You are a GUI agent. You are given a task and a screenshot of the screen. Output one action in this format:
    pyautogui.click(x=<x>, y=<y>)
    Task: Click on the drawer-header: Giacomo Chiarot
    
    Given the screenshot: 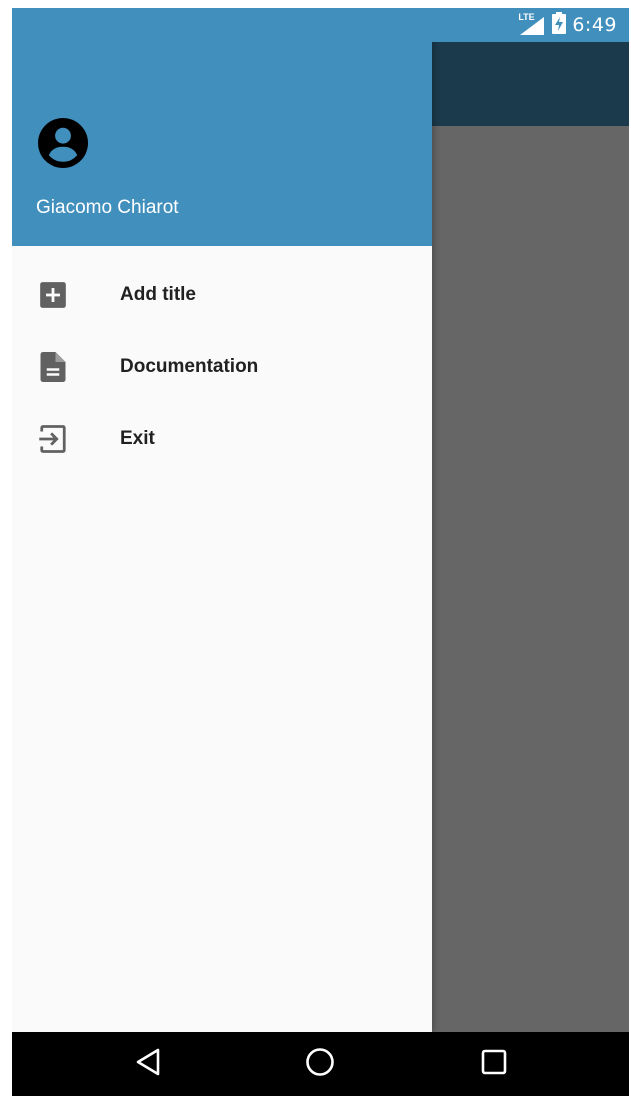 What is the action you would take?
    pyautogui.click(x=222, y=127)
    